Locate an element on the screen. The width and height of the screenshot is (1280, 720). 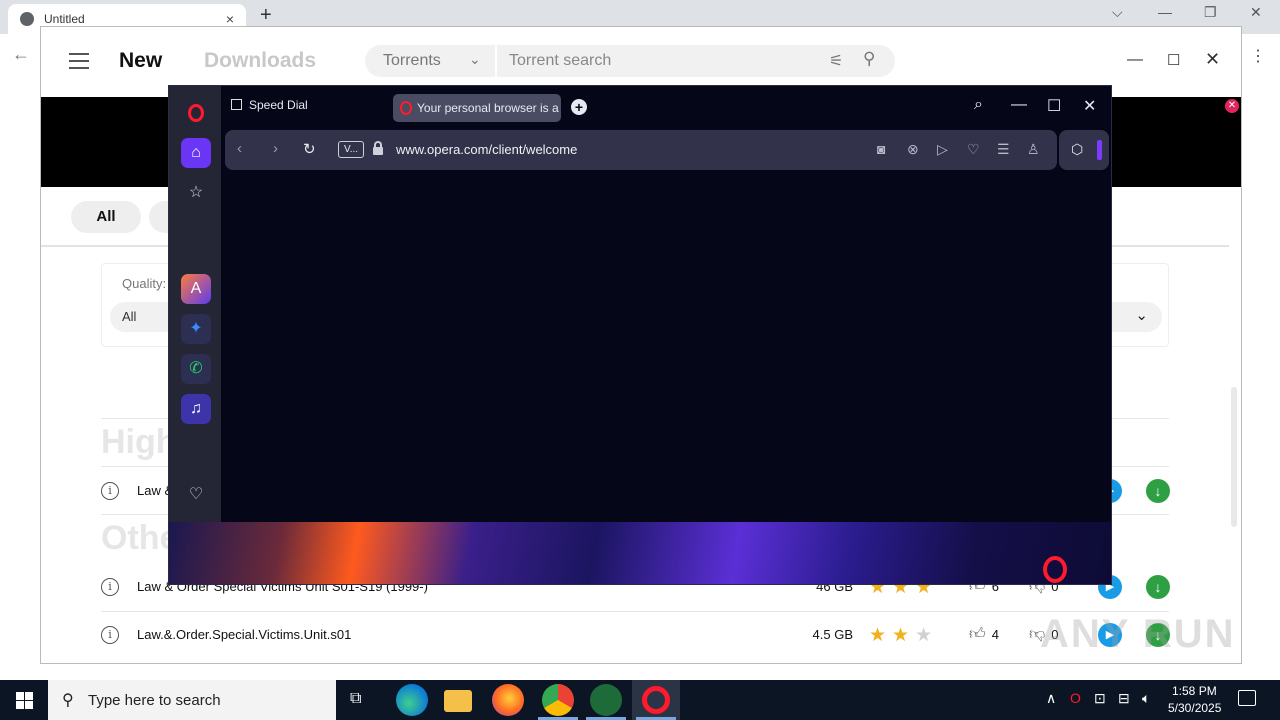
browser-minimize-button: — is located at coordinates (1165, 12).